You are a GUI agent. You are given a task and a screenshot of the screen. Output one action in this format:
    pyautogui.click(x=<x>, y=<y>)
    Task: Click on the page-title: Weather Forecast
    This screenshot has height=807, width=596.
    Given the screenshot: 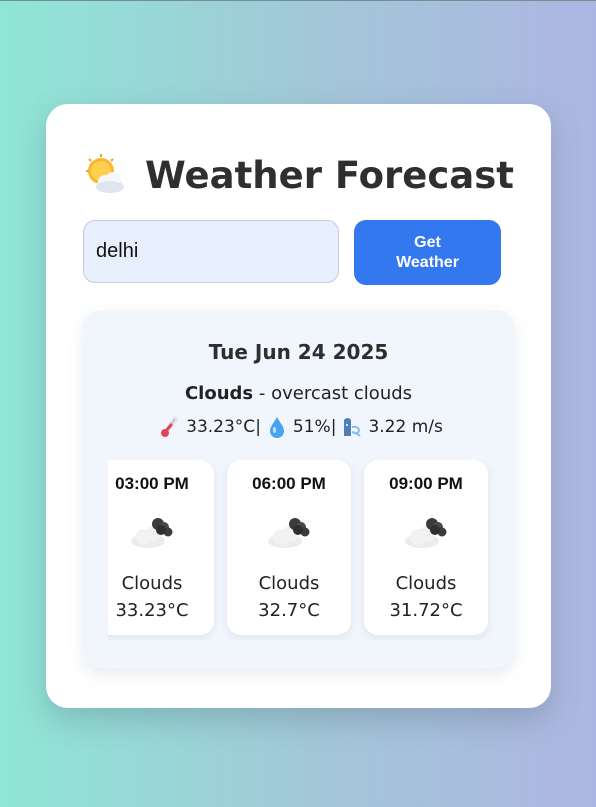 What is the action you would take?
    pyautogui.click(x=329, y=175)
    